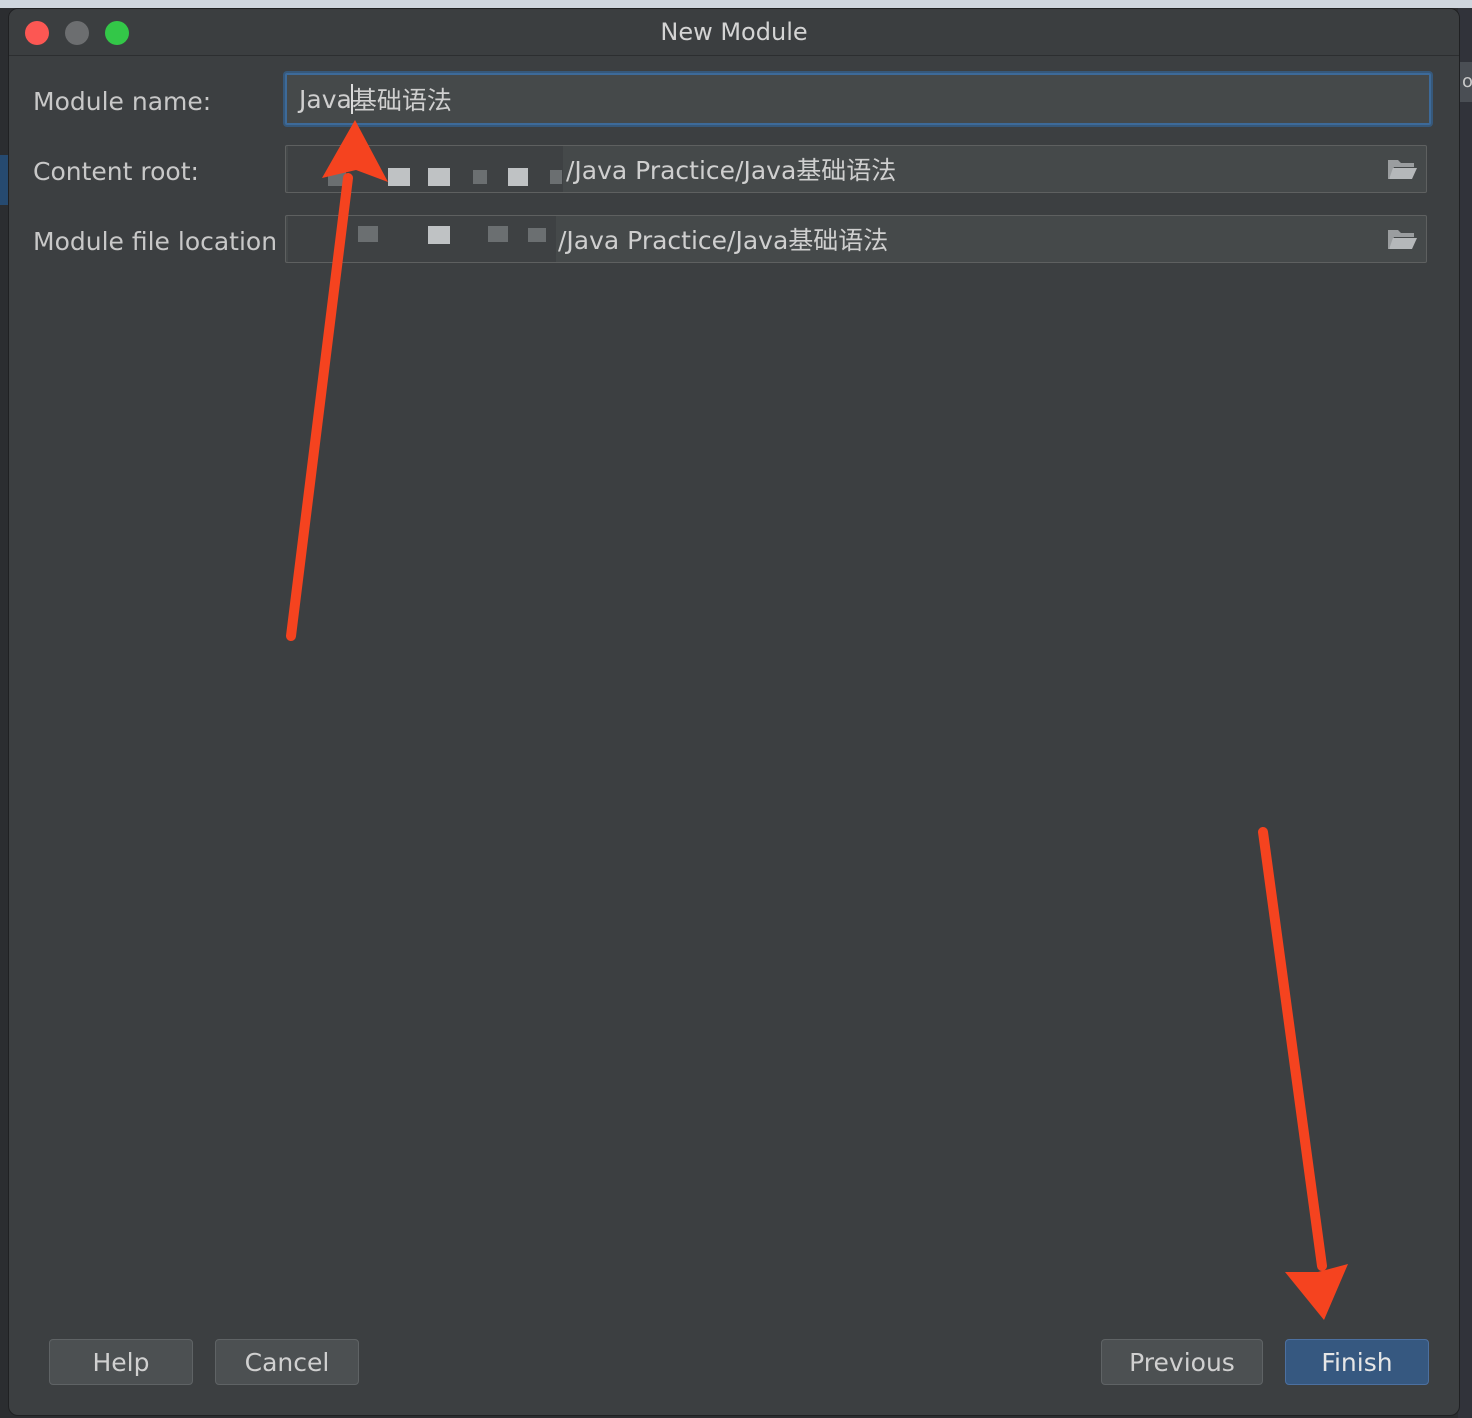 The image size is (1472, 1418). Describe the element at coordinates (122, 101) in the screenshot. I see `module-name-label: Module name:` at that location.